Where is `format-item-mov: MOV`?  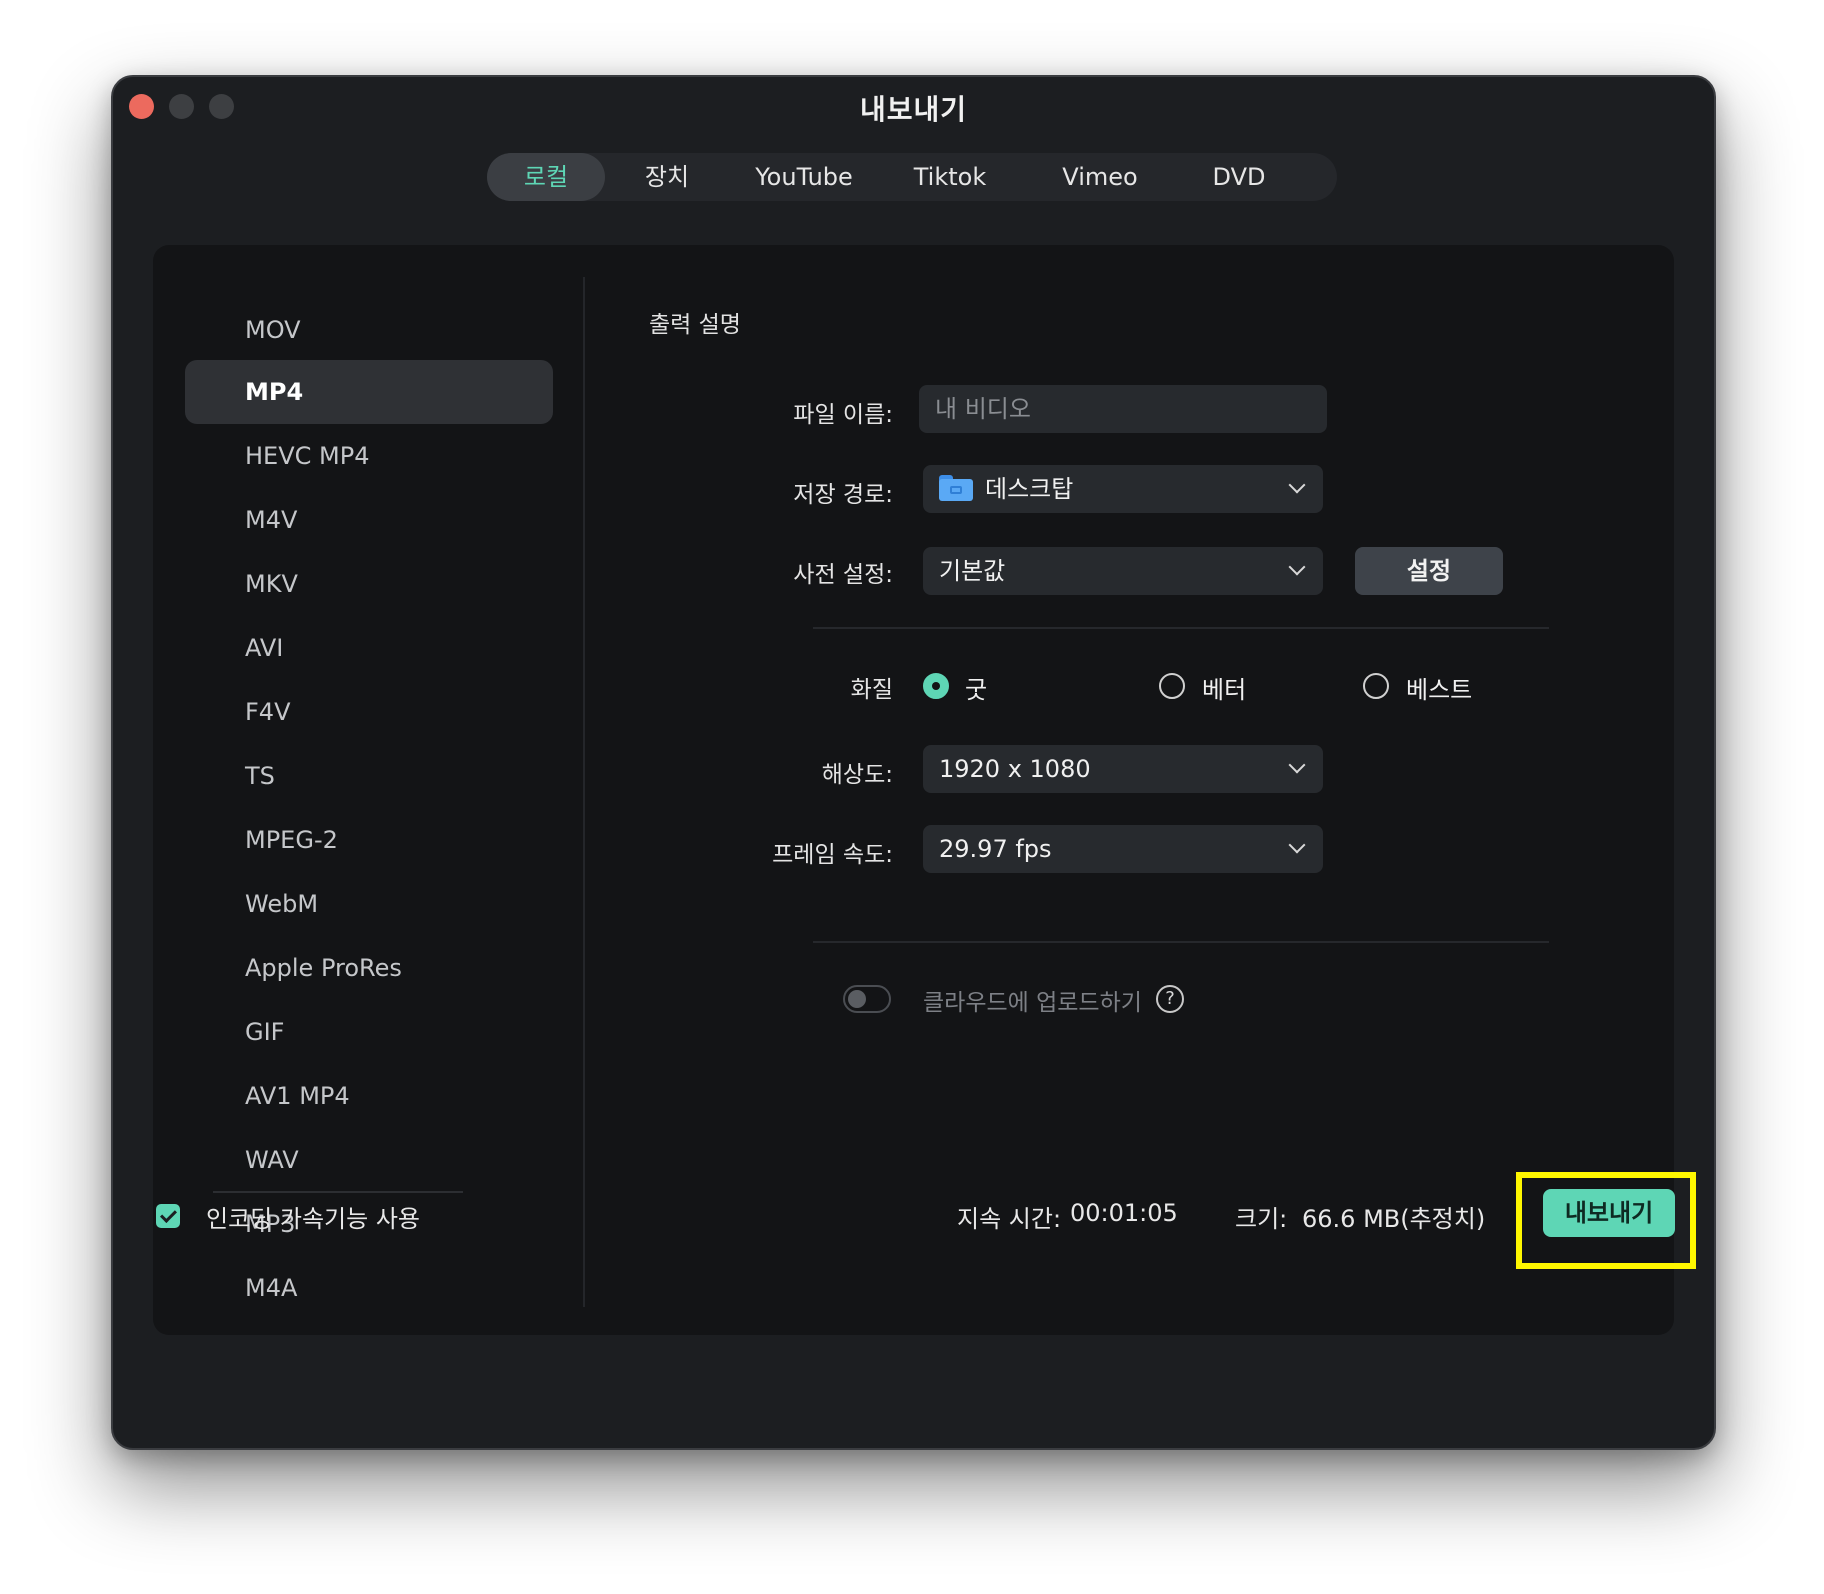
format-item-mov: MOV is located at coordinates (369, 330).